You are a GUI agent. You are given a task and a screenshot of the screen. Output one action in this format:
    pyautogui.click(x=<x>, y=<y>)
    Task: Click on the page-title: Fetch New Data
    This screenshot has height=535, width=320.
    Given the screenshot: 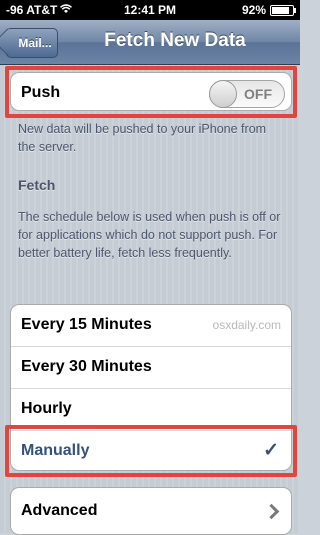 What is the action you would take?
    pyautogui.click(x=175, y=40)
    